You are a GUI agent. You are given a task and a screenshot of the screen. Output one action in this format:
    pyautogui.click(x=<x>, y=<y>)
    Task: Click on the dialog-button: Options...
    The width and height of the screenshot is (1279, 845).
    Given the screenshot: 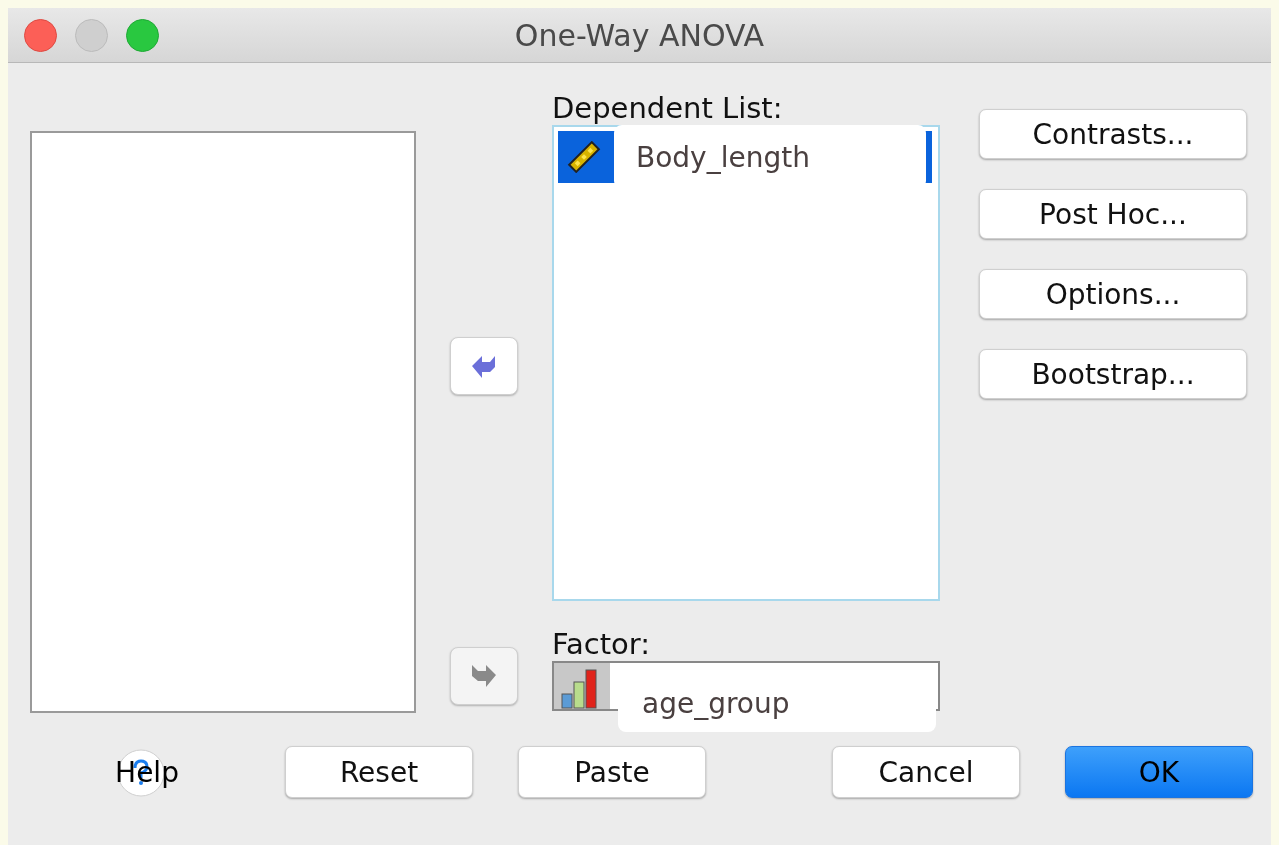 What is the action you would take?
    pyautogui.click(x=1113, y=294)
    